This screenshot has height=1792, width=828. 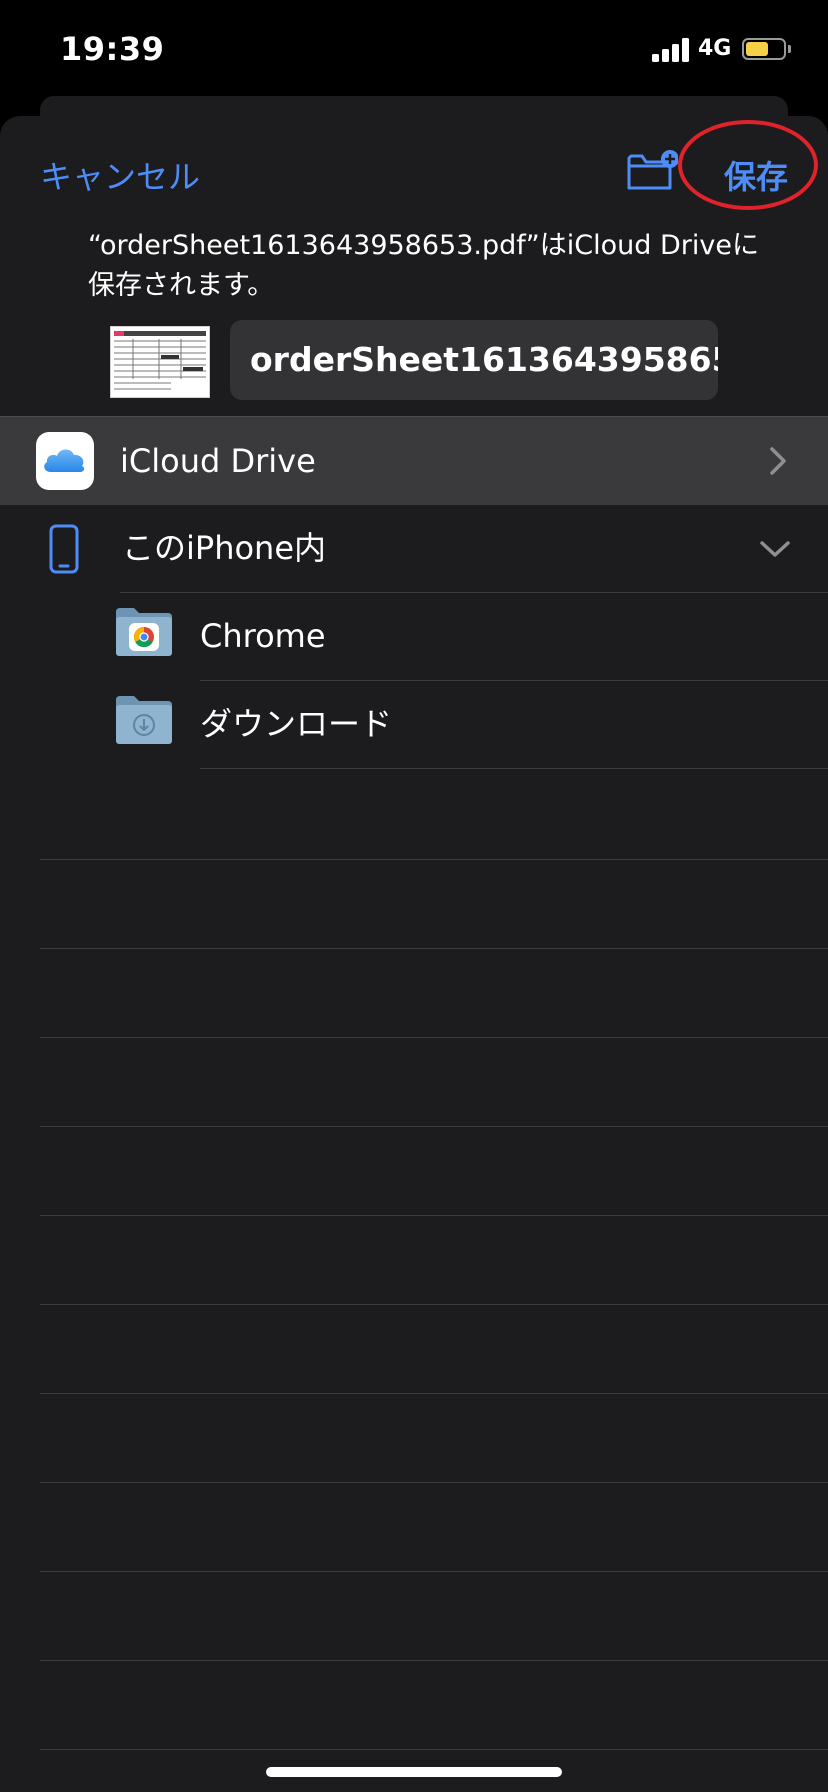 What do you see at coordinates (112, 49) in the screenshot?
I see `status-time: 19:39` at bounding box center [112, 49].